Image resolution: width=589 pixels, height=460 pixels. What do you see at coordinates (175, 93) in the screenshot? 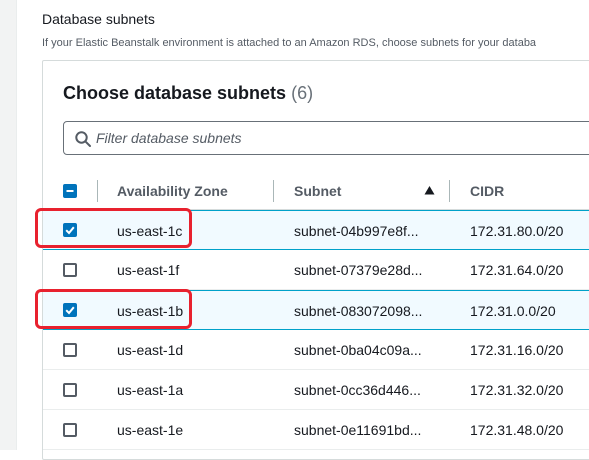
I see `panel-title-text: Choose database subnets` at bounding box center [175, 93].